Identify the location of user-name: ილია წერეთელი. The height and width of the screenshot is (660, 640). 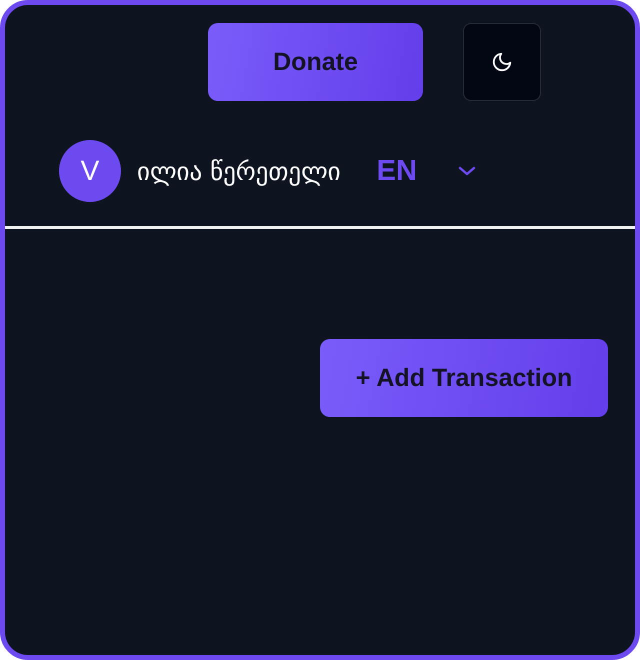
(239, 171).